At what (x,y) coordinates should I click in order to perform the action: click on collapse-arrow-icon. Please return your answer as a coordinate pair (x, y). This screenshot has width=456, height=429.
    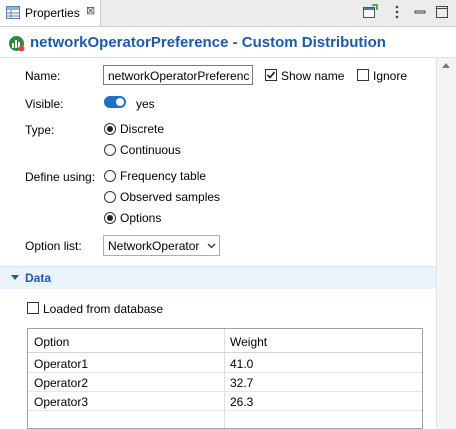
    Looking at the image, I should click on (15, 277).